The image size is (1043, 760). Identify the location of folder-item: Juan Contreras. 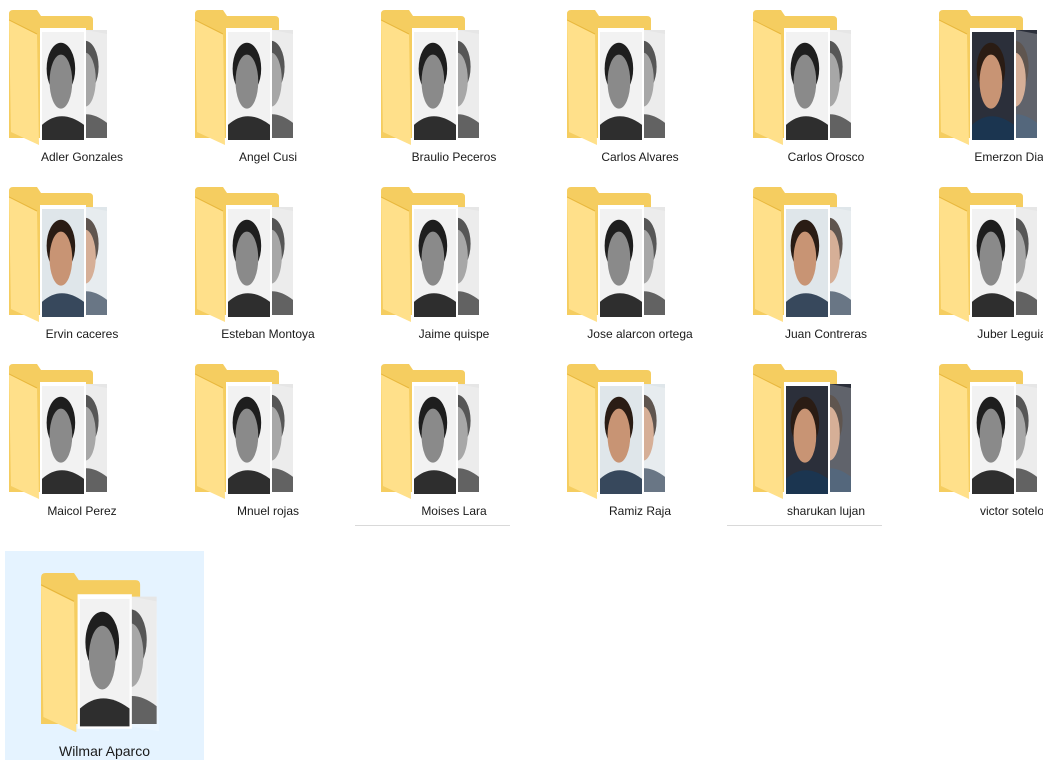
(826, 265).